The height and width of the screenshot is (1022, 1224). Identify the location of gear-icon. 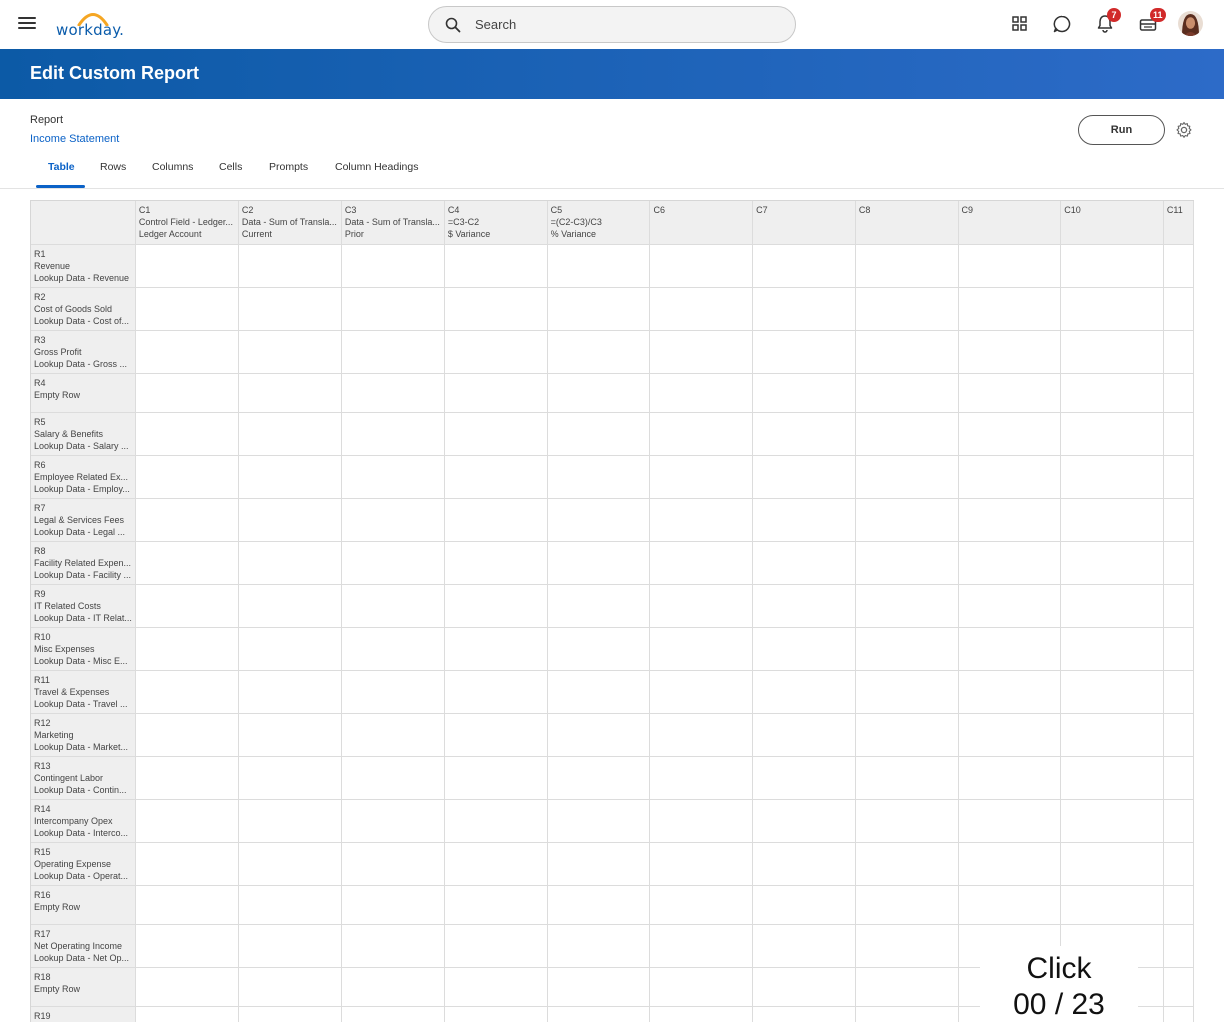
(1184, 130).